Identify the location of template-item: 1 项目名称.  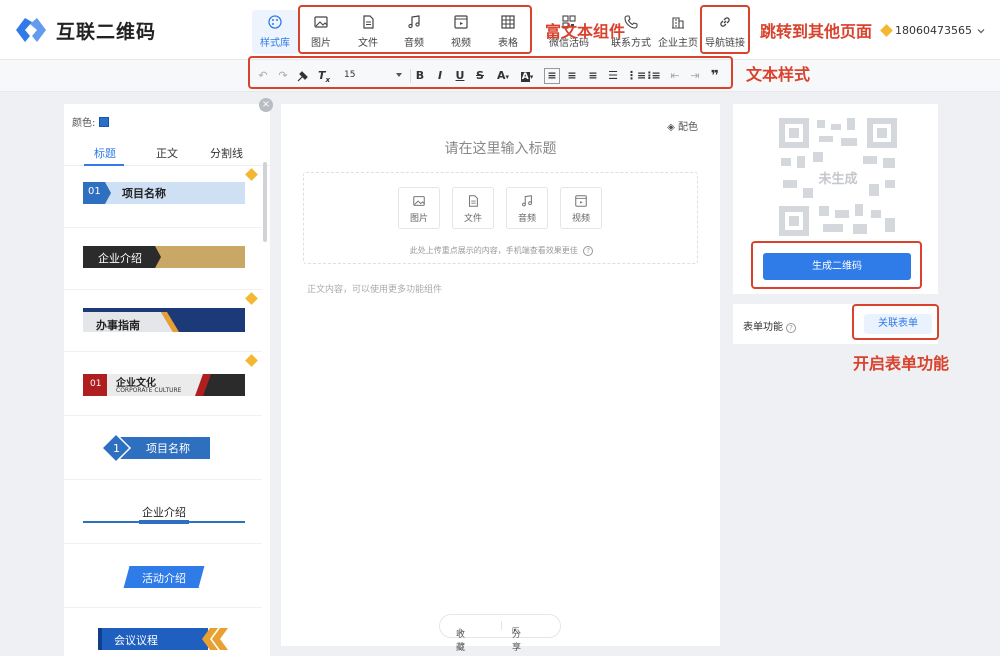
(163, 448).